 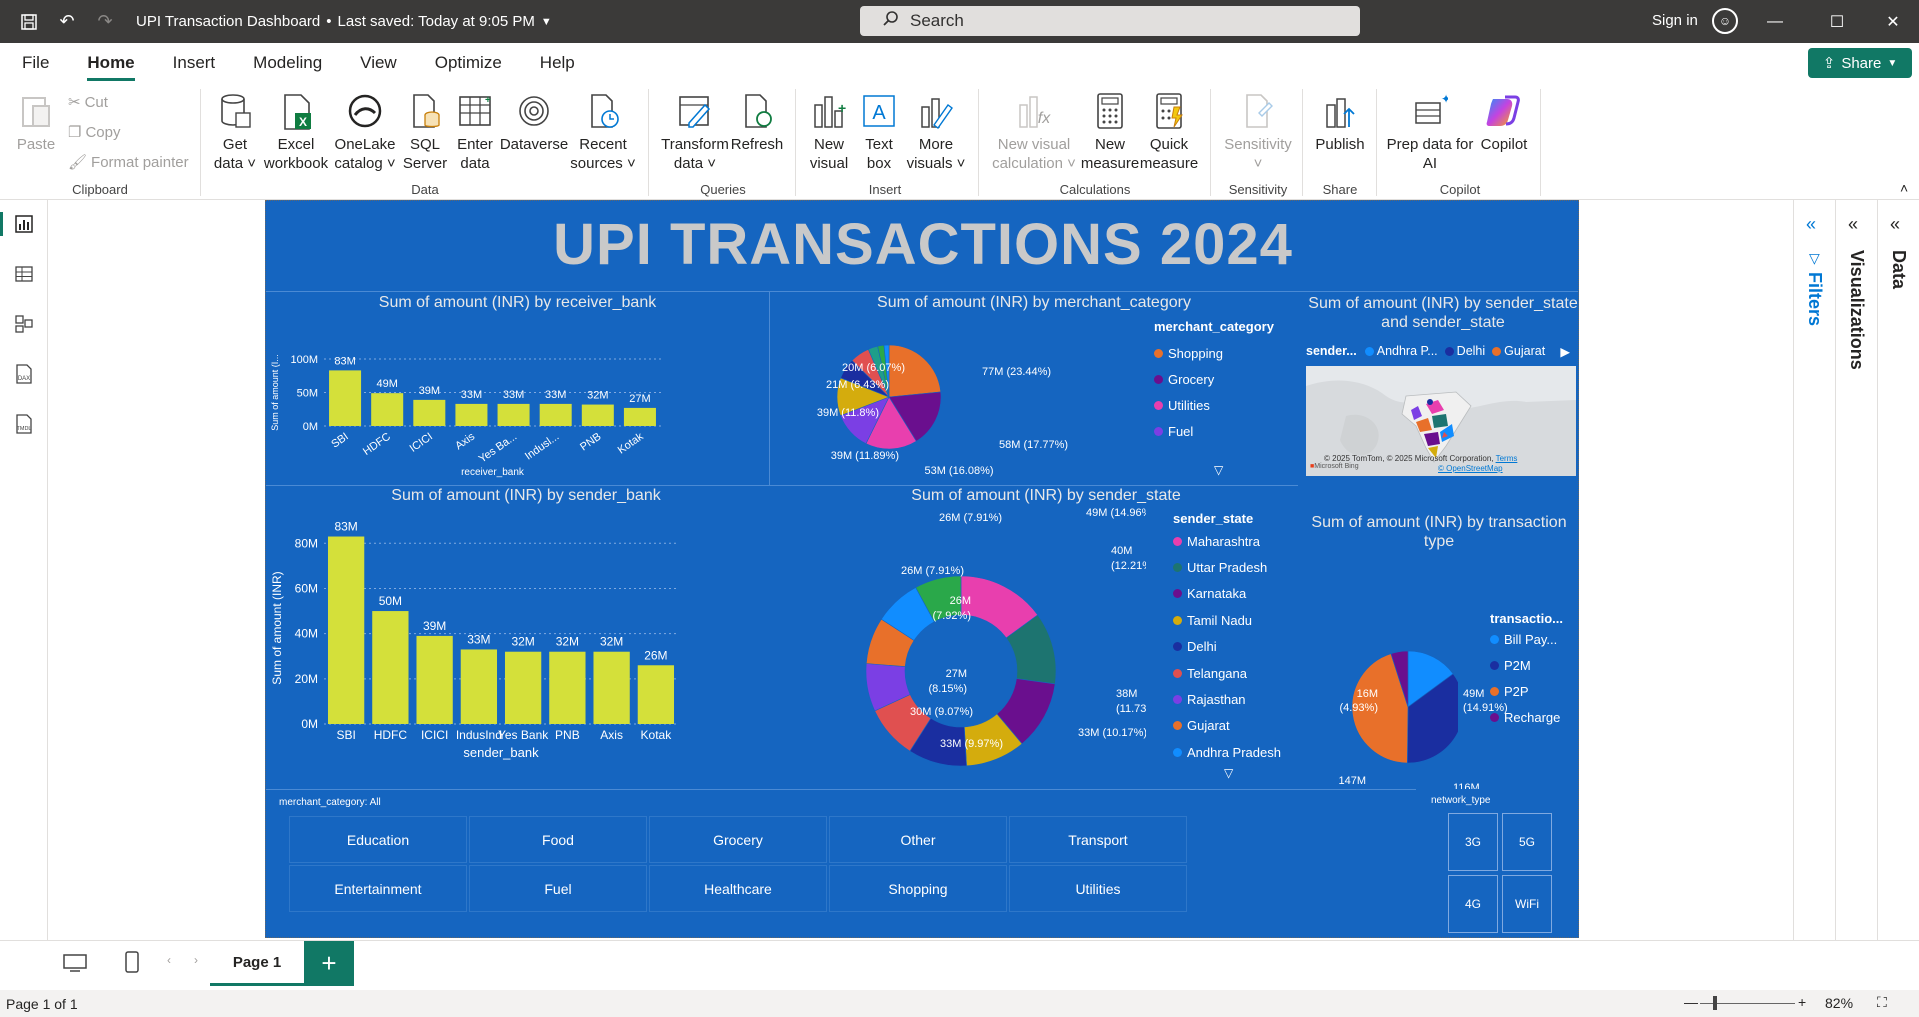 What do you see at coordinates (1775, 21) in the screenshot?
I see `minimize-icon: —` at bounding box center [1775, 21].